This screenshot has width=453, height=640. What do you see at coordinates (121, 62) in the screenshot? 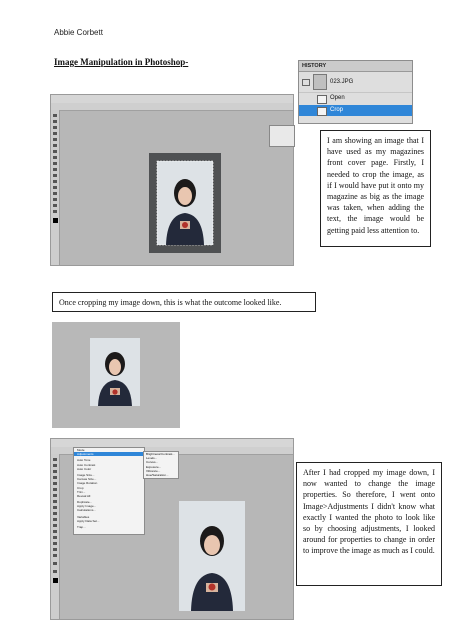
I see `page-heading: Image Manipulation in Photoshop-` at bounding box center [121, 62].